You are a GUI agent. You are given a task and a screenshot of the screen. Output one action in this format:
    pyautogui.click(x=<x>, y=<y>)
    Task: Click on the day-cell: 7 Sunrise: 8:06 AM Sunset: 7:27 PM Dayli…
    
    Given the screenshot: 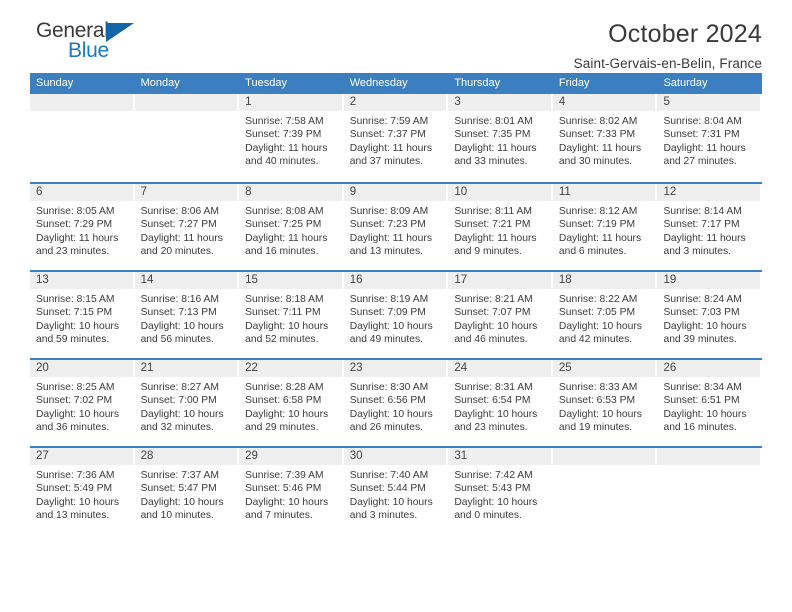 What is the action you would take?
    pyautogui.click(x=187, y=227)
    